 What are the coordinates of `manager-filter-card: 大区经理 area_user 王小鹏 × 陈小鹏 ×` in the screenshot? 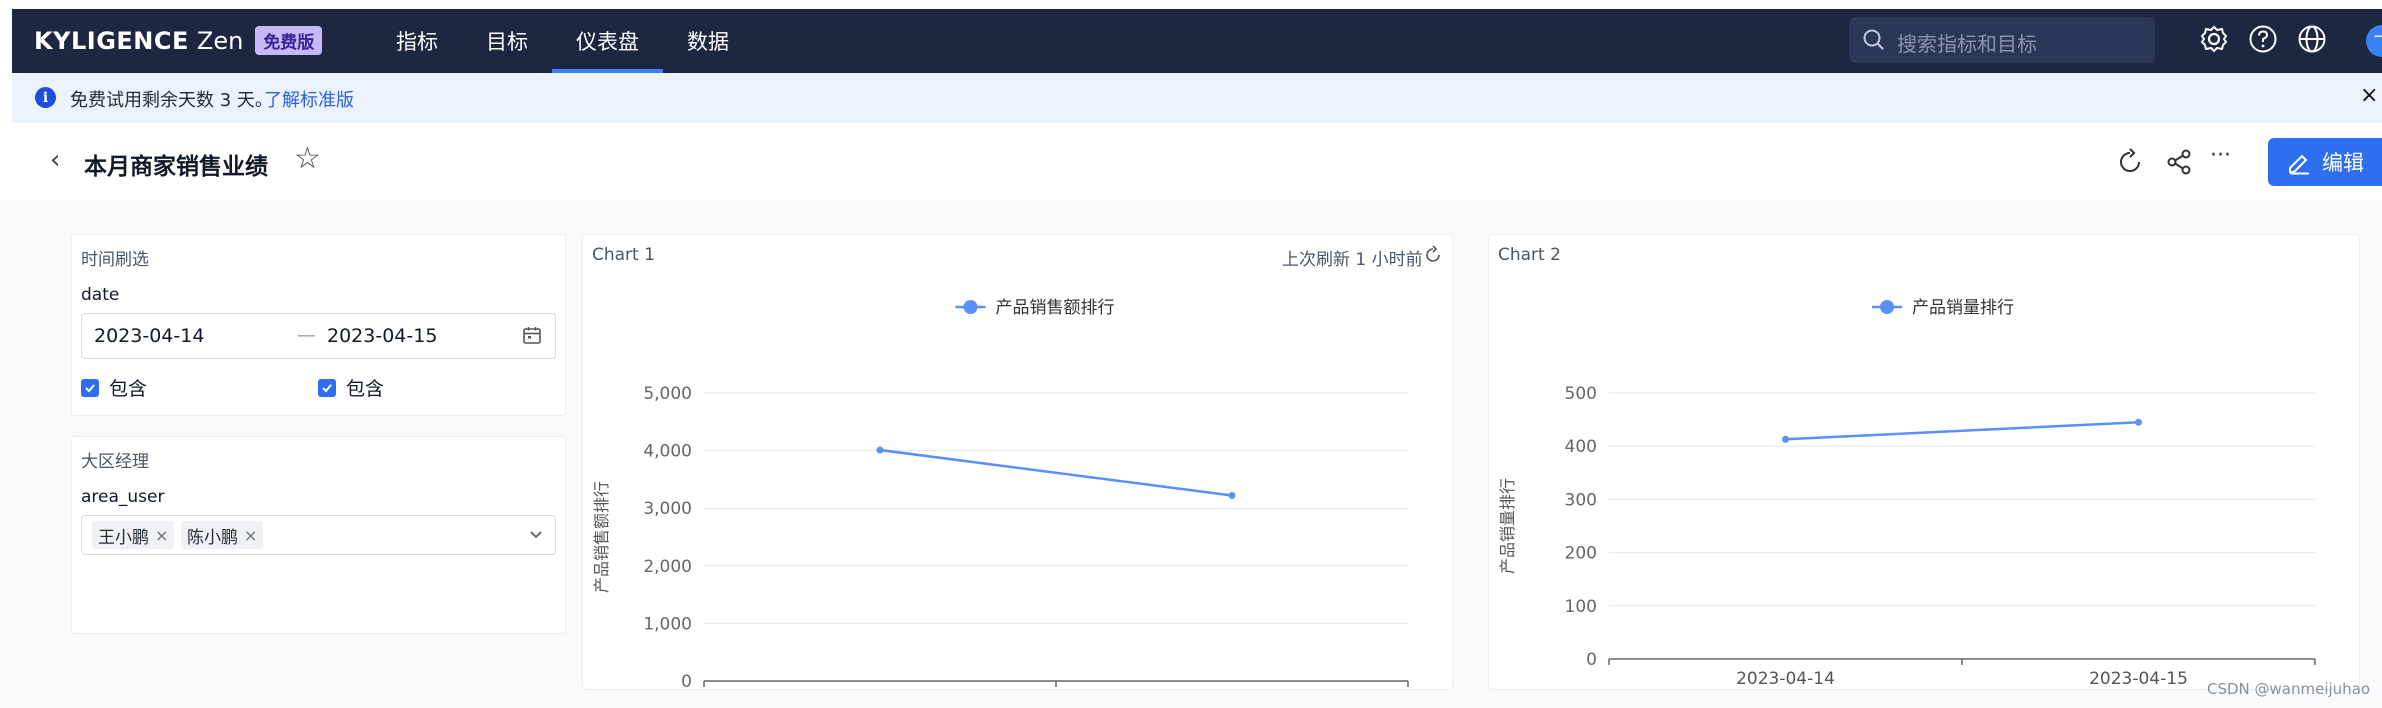 It's located at (318, 535).